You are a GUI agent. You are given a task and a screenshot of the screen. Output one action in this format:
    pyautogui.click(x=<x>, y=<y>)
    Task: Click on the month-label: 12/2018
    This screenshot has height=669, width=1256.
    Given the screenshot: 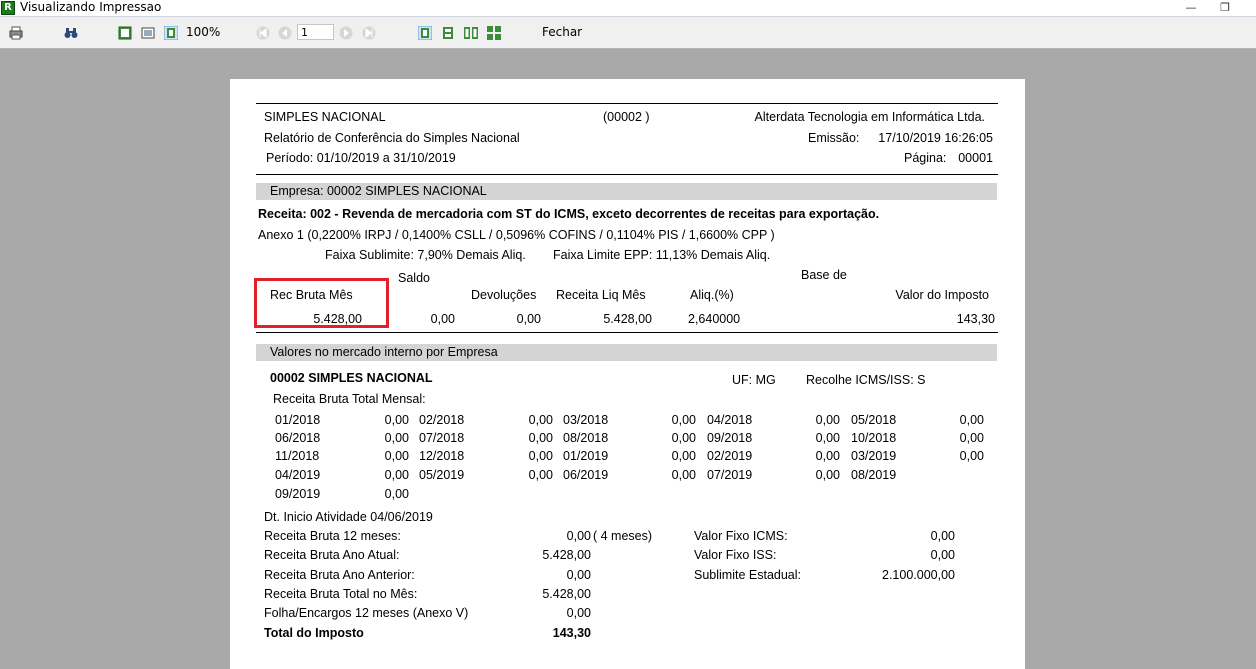 What is the action you would take?
    pyautogui.click(x=442, y=456)
    